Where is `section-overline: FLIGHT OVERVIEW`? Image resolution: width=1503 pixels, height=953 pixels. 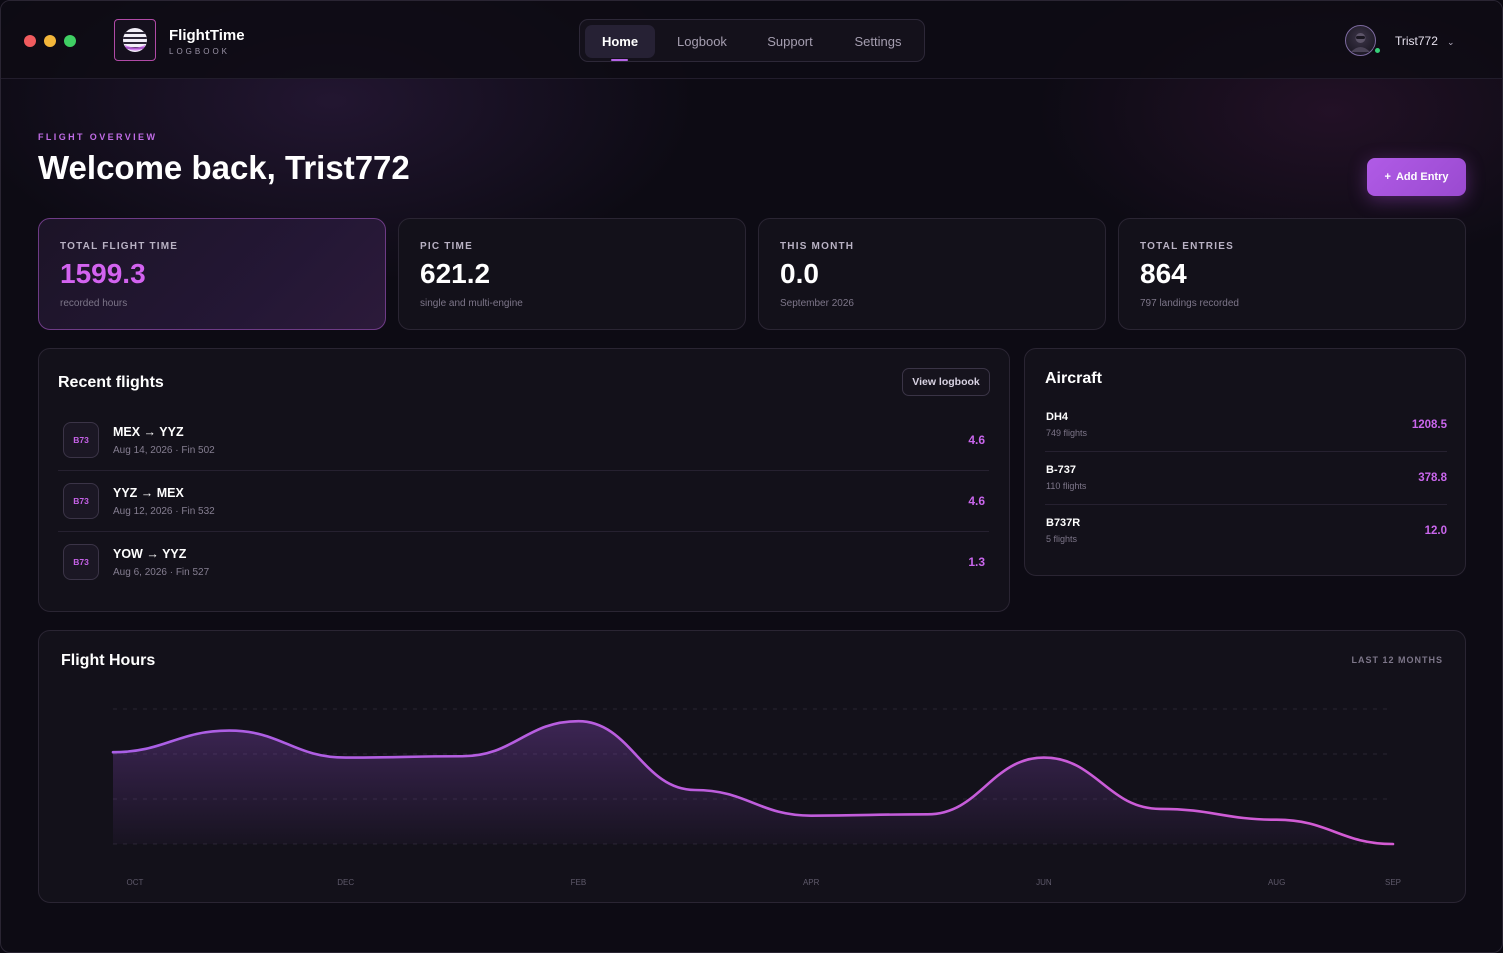
section-overline: FLIGHT OVERVIEW is located at coordinates (98, 137).